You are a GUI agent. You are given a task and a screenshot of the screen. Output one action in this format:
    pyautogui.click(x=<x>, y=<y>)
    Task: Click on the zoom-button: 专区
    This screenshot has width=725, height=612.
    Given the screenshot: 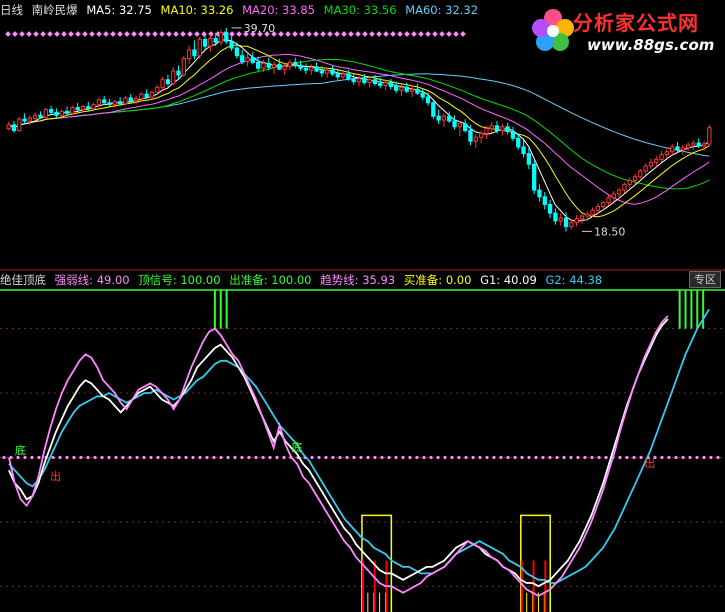 What is the action you would take?
    pyautogui.click(x=705, y=279)
    